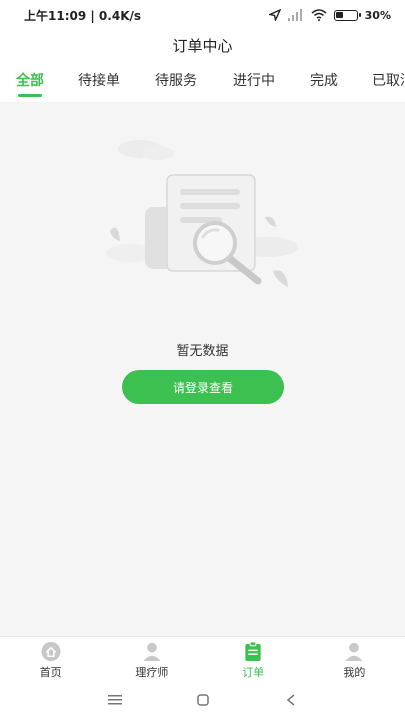 The height and width of the screenshot is (720, 405). Describe the element at coordinates (274, 15) in the screenshot. I see `location-icon` at that location.